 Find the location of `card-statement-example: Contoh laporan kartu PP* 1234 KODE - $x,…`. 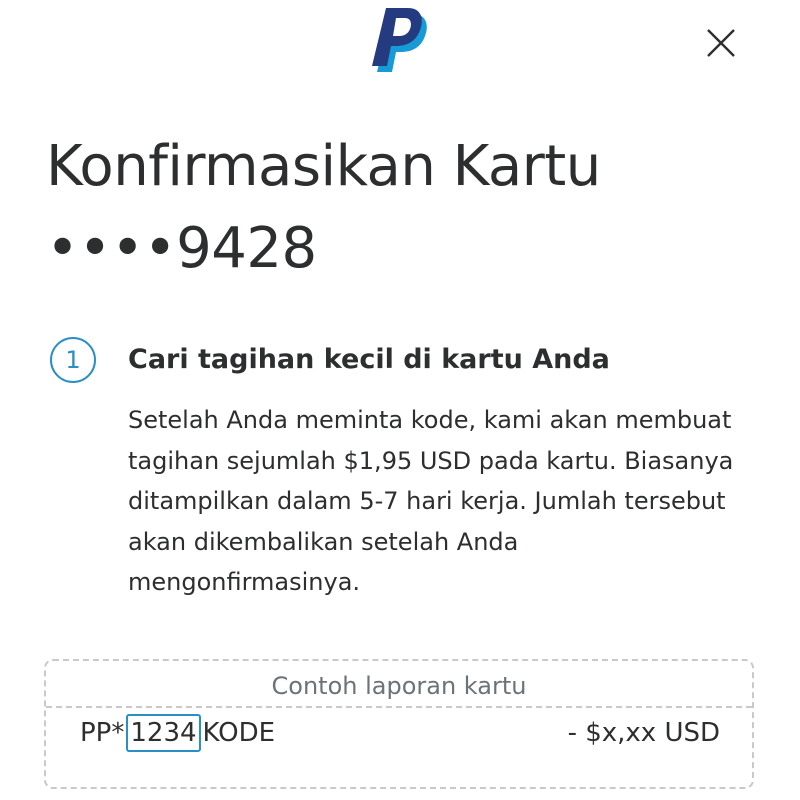

card-statement-example: Contoh laporan kartu PP* 1234 KODE - $x,… is located at coordinates (399, 724).